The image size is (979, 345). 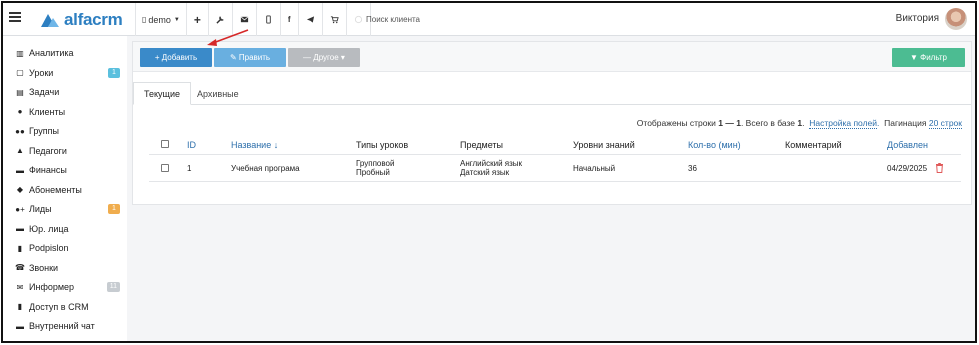 What do you see at coordinates (677, 123) in the screenshot?
I see `info-prefix: Отображены строки` at bounding box center [677, 123].